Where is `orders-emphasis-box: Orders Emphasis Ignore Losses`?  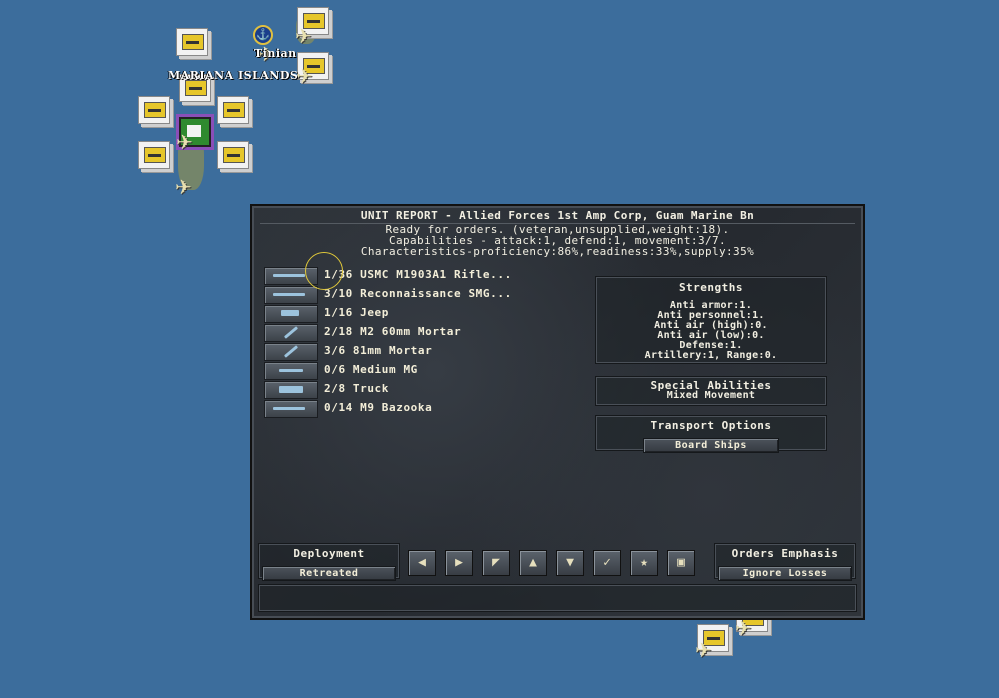
orders-emphasis-box: Orders Emphasis Ignore Losses is located at coordinates (785, 562).